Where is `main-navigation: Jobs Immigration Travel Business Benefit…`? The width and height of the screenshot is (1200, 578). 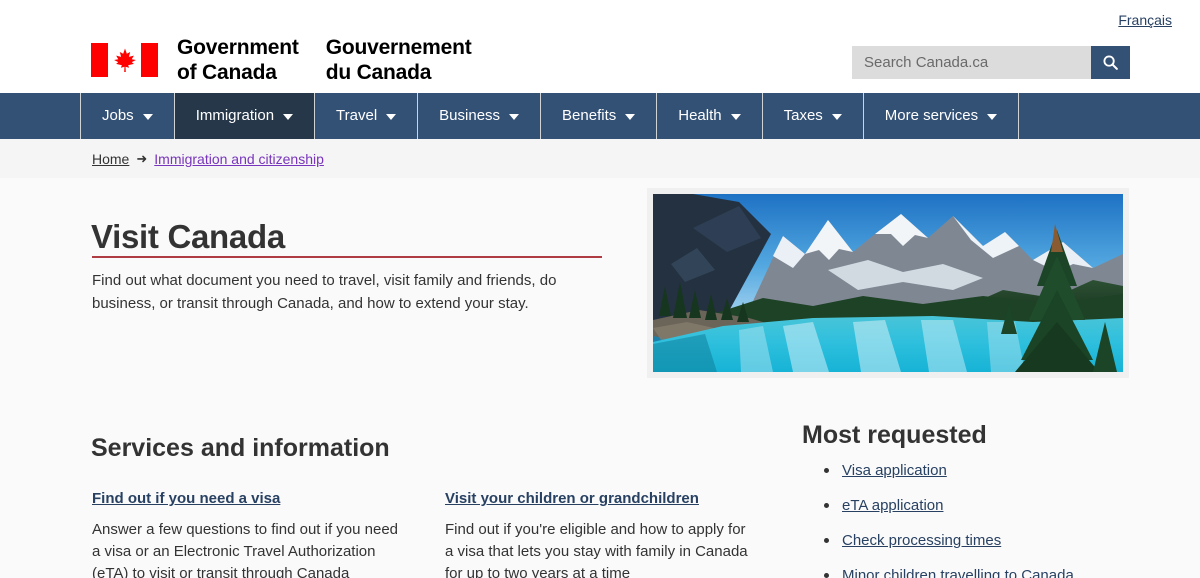
main-navigation: Jobs Immigration Travel Business Benefit… is located at coordinates (600, 116).